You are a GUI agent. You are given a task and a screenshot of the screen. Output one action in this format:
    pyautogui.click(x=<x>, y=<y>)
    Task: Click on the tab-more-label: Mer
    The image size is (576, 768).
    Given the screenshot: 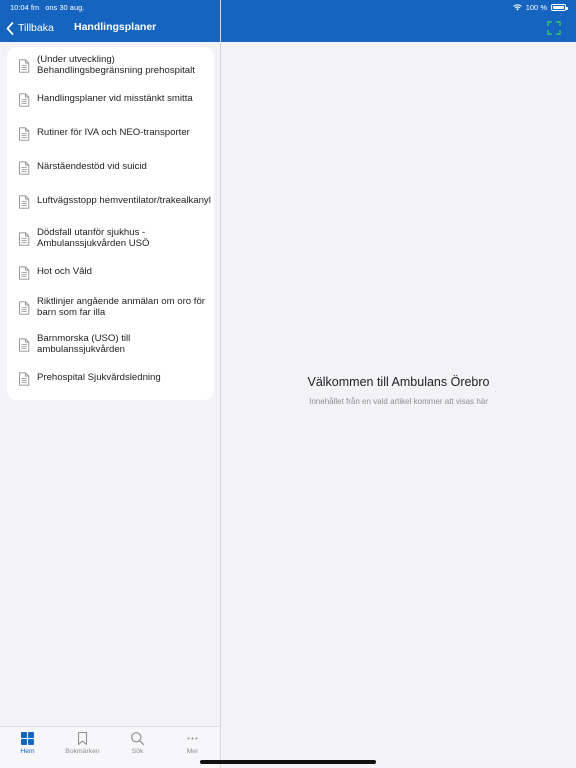 What is the action you would take?
    pyautogui.click(x=192, y=751)
    